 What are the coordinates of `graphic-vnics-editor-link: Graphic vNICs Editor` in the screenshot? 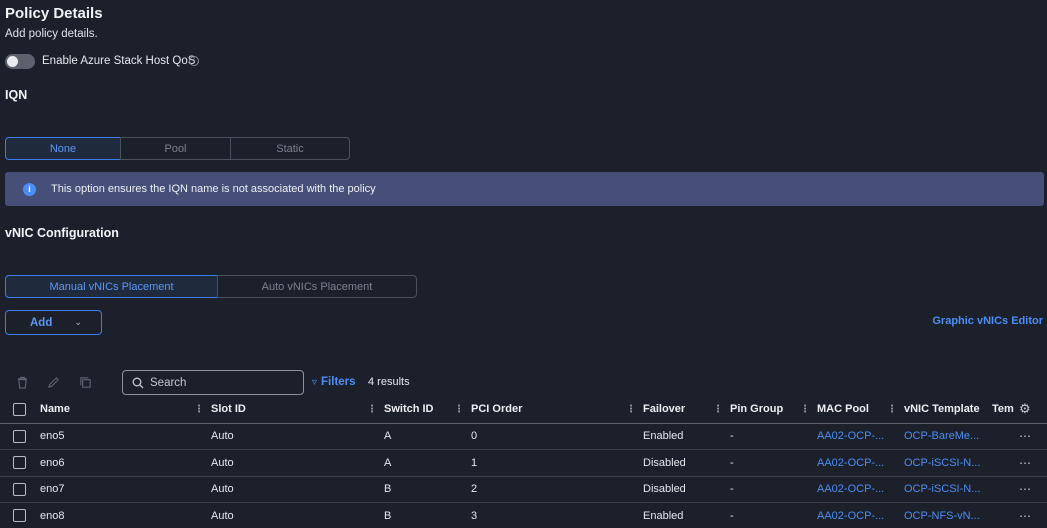 It's located at (987, 321).